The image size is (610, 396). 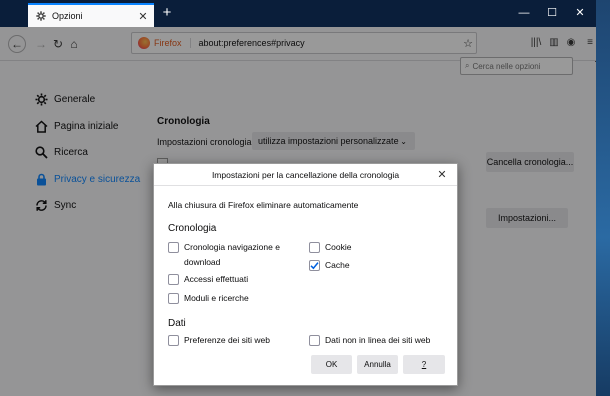 What do you see at coordinates (41, 16) in the screenshot?
I see `gear-icon` at bounding box center [41, 16].